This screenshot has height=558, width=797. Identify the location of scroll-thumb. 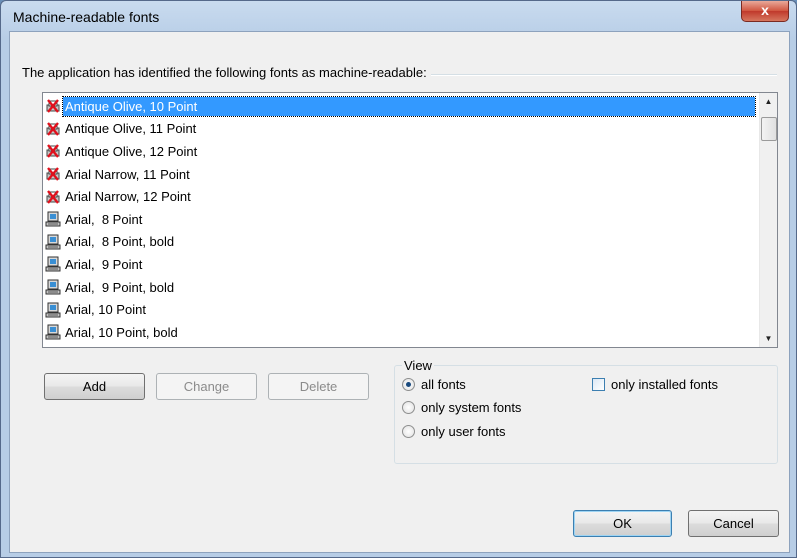
(769, 129).